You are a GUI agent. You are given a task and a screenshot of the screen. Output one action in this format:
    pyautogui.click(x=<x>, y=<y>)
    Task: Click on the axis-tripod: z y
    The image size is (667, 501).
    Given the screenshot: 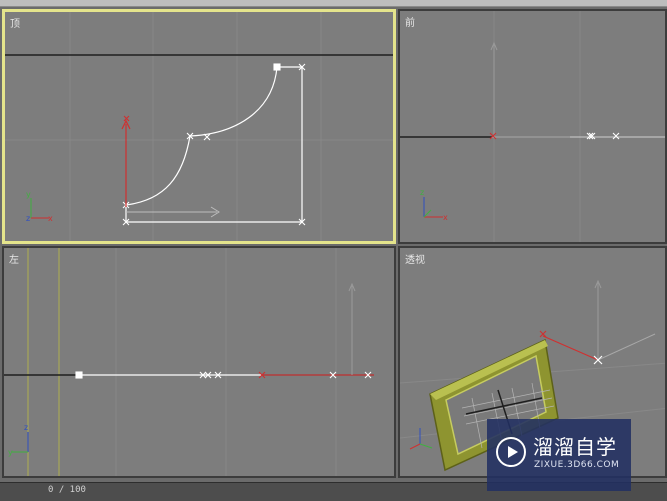 What is the action you would take?
    pyautogui.click(x=18, y=440)
    